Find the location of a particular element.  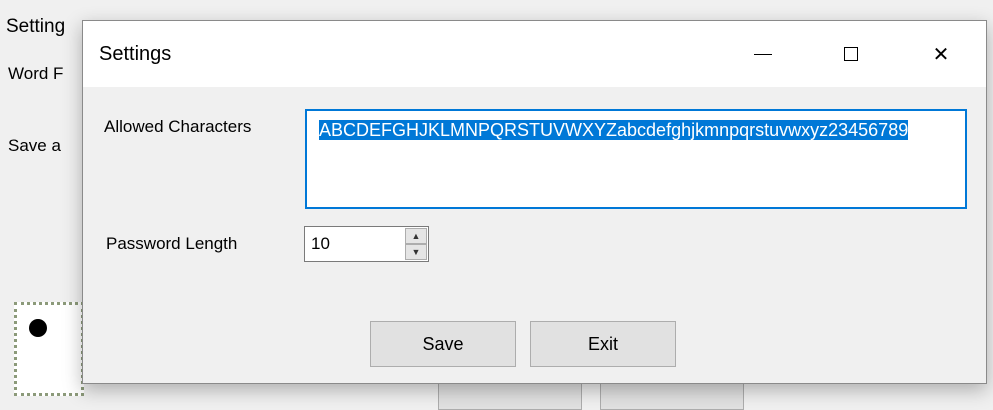

minimize-icon is located at coordinates (763, 54).